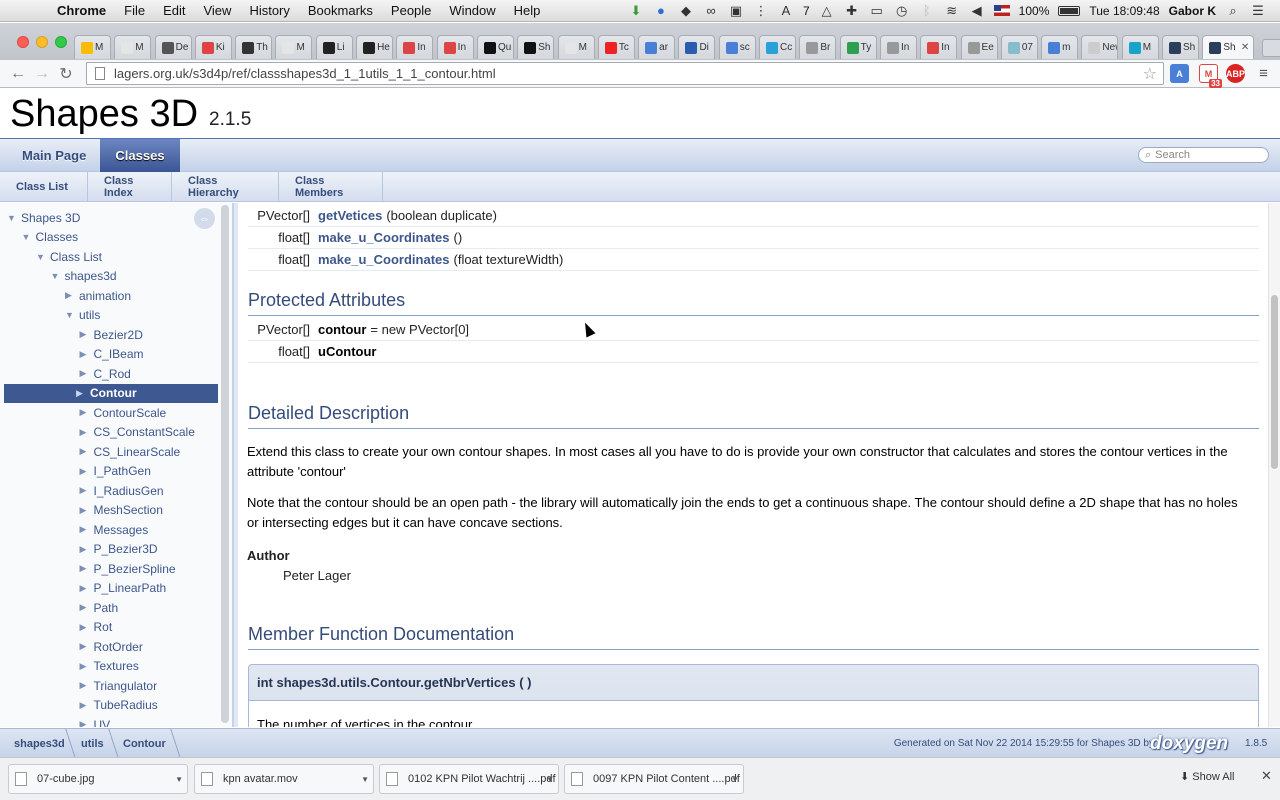 The image size is (1280, 800). What do you see at coordinates (411, 10) in the screenshot?
I see `menu-people: People` at bounding box center [411, 10].